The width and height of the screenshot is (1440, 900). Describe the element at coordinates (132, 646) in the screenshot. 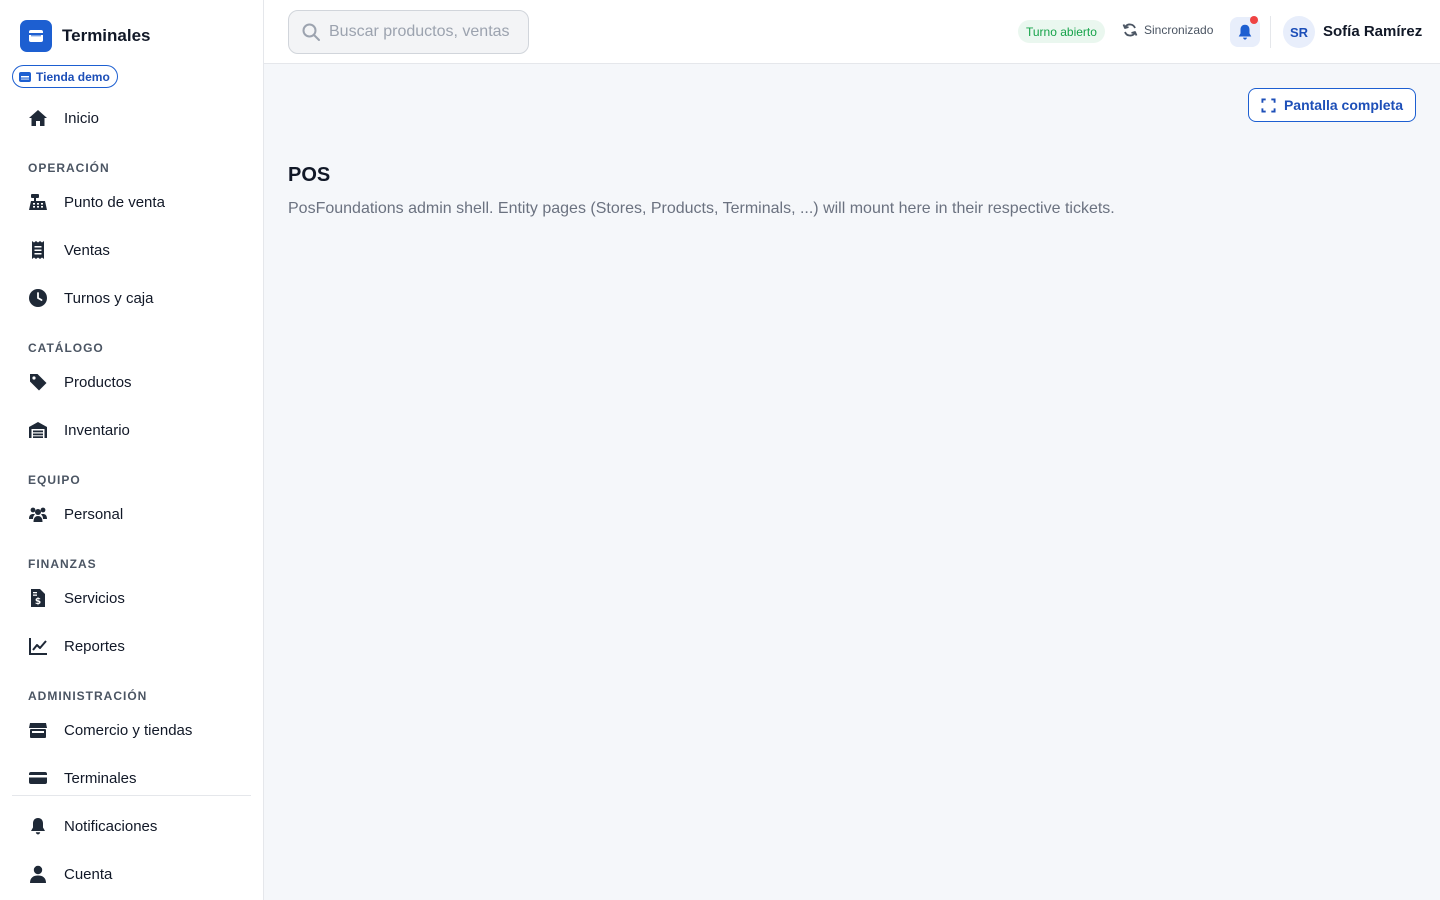

I see `sidebar-item-reportes: Reportes` at that location.